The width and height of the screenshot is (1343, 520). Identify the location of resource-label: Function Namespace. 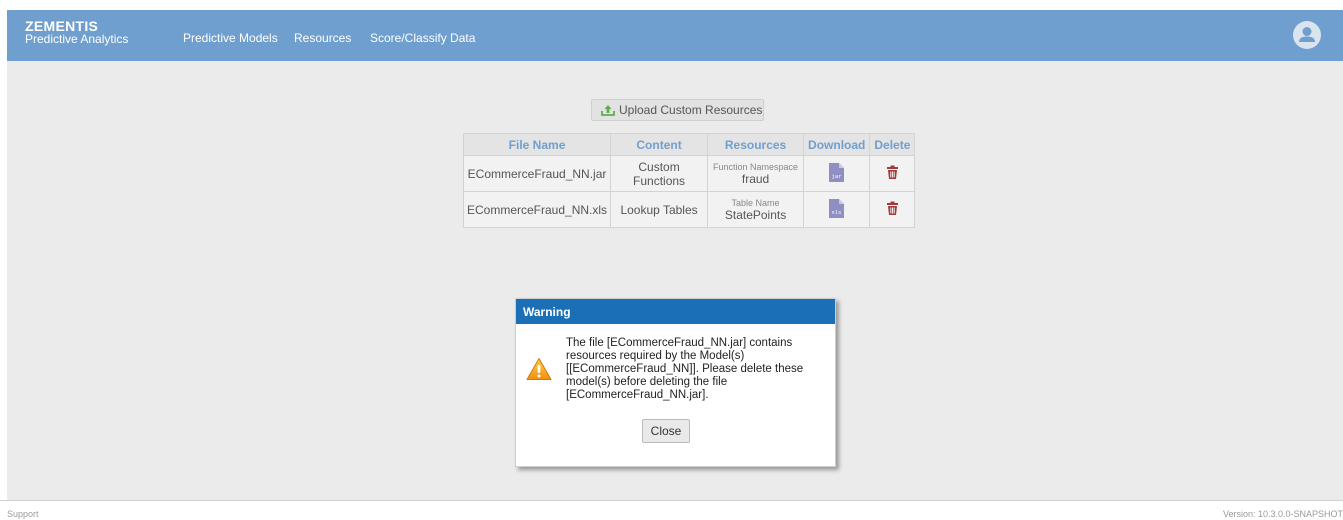
(756, 166).